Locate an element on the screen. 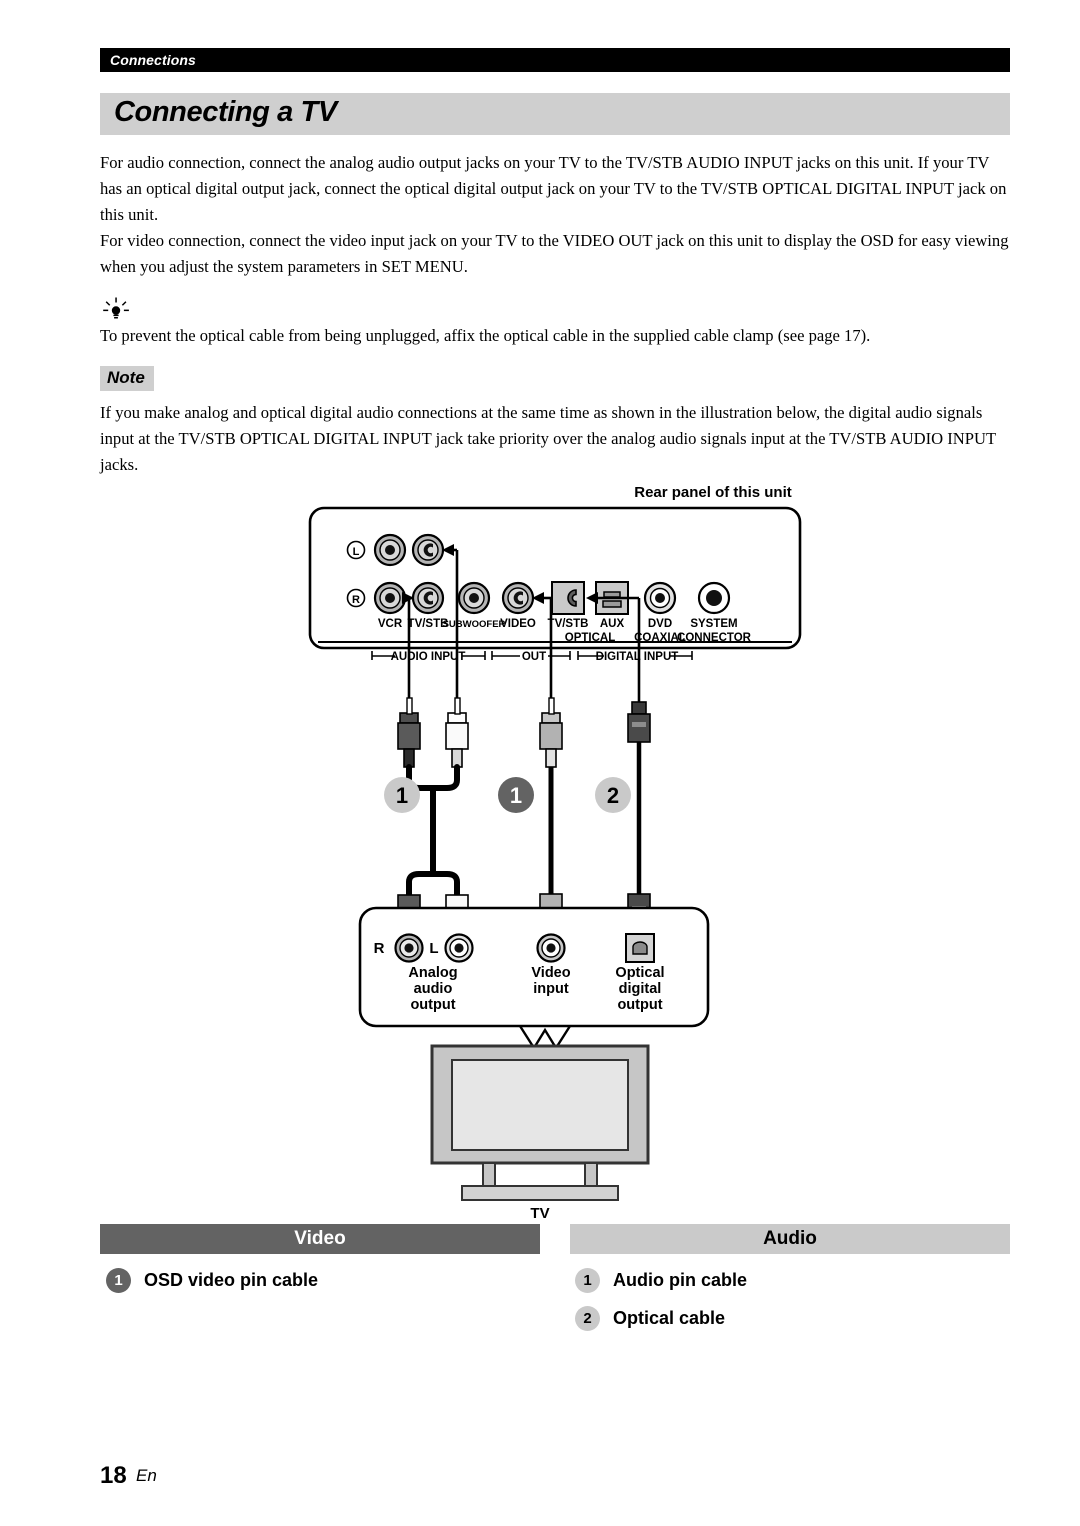 The image size is (1080, 1526). label-subwoofer: SUBWOOFER is located at coordinates (474, 624).